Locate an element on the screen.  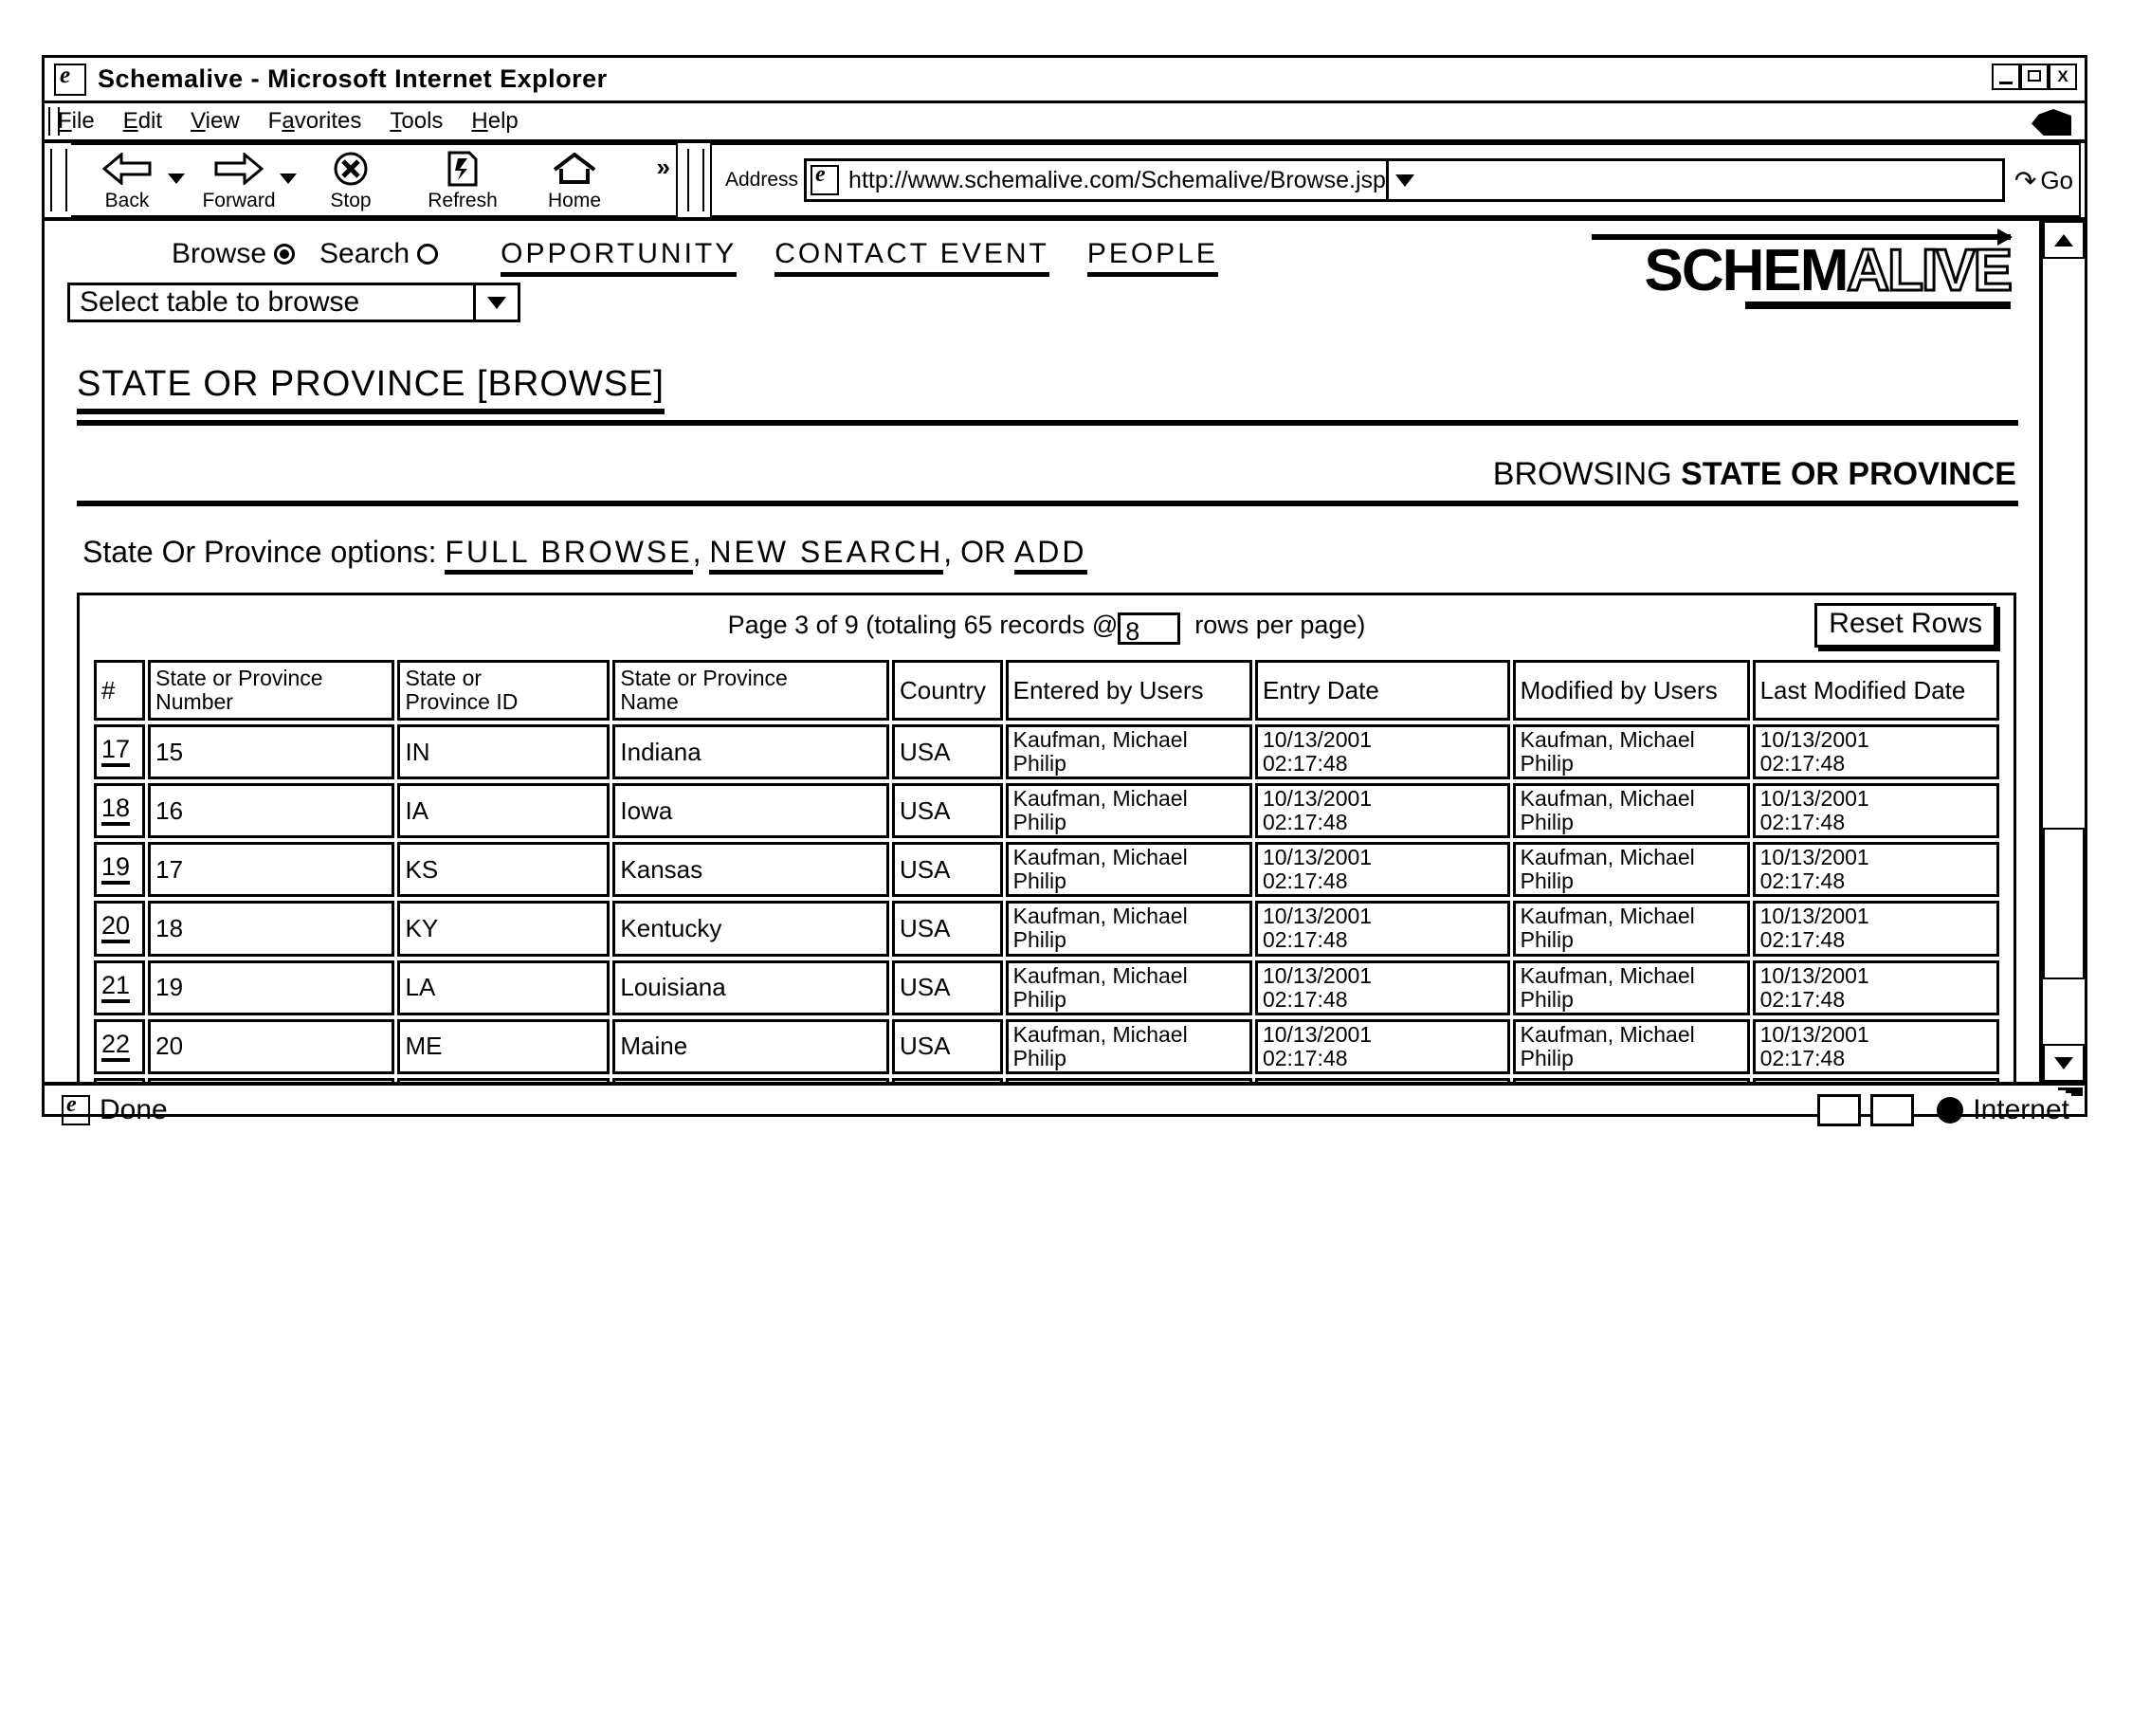
stop-label: Stop is located at coordinates (351, 200).